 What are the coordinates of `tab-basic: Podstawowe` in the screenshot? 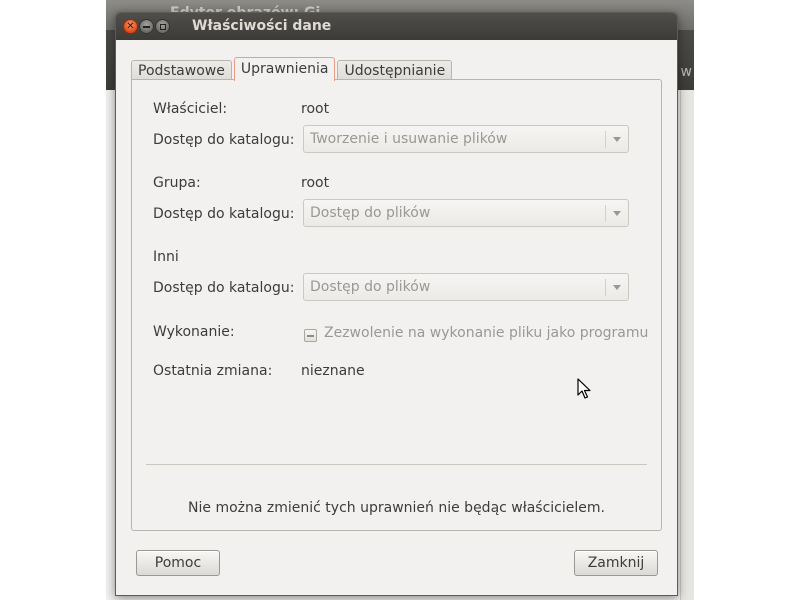 It's located at (181, 70).